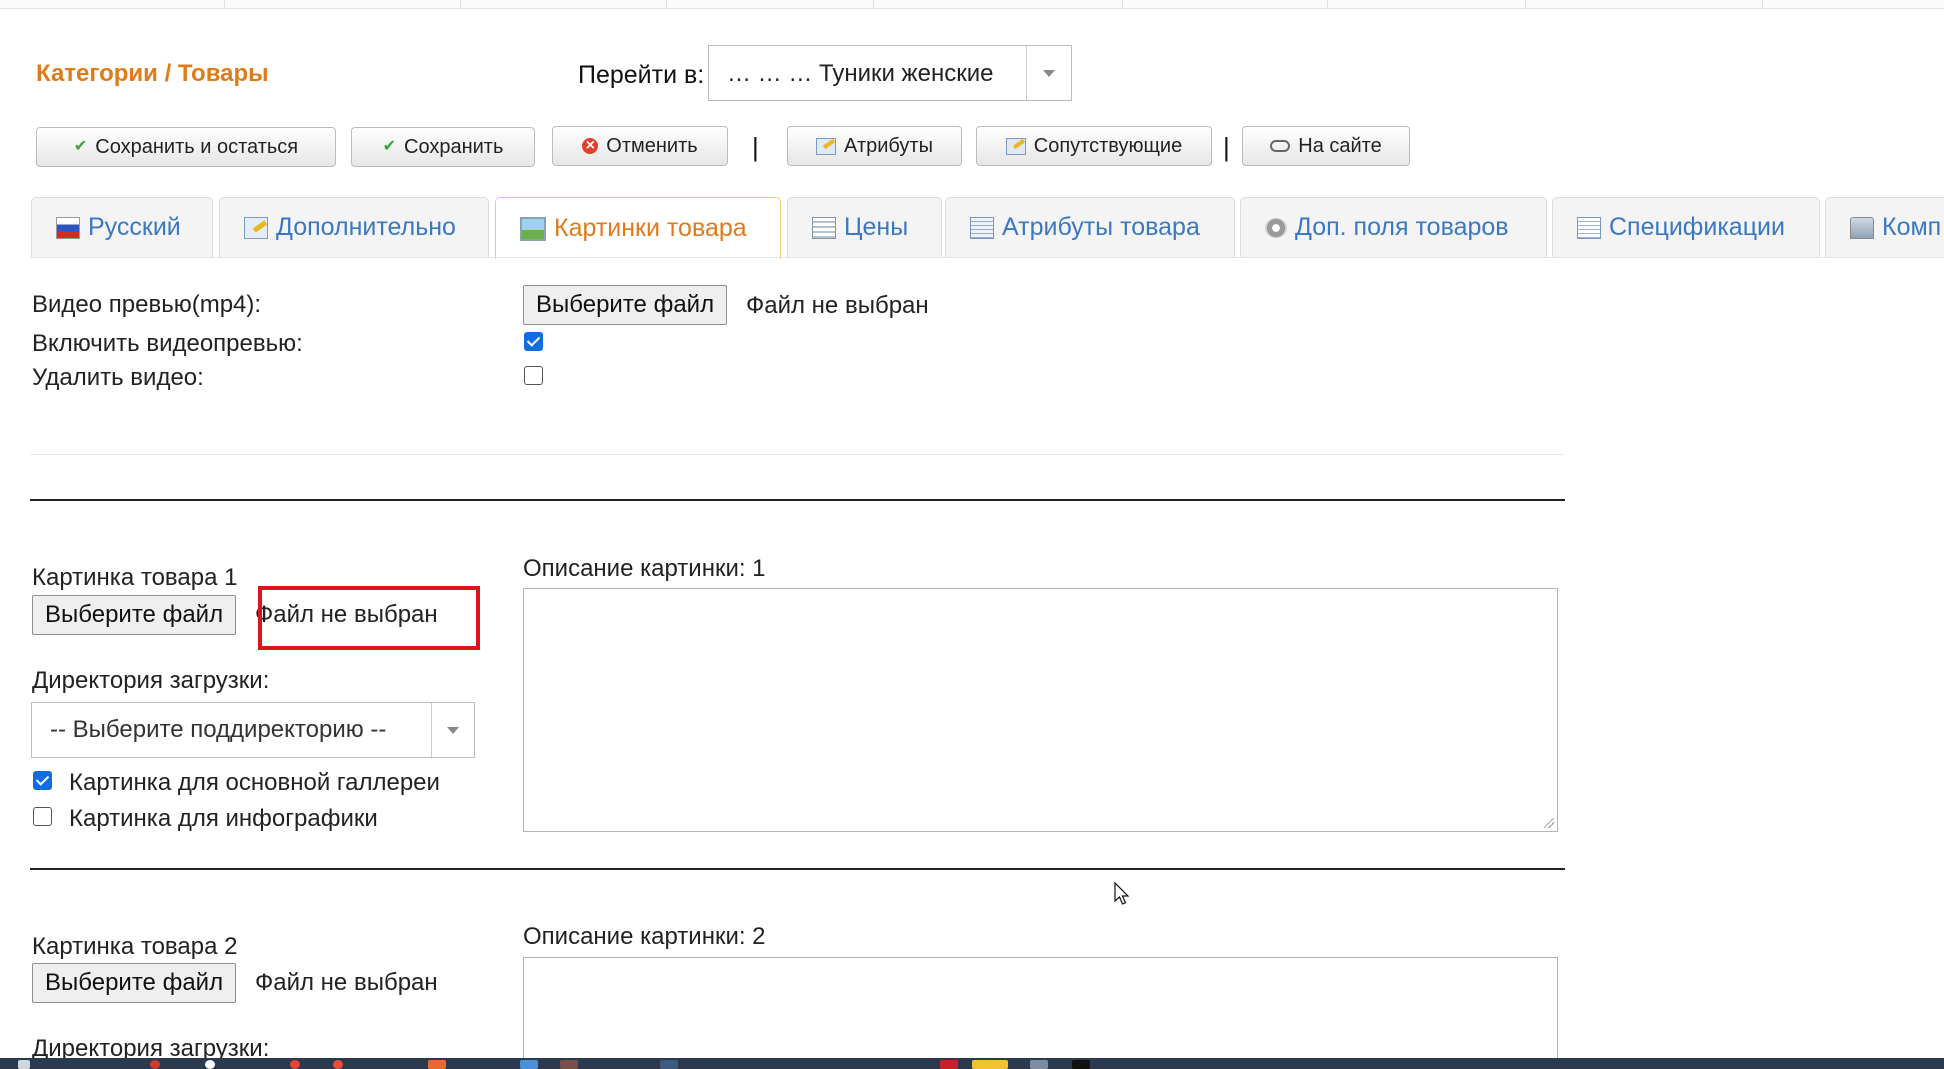 Image resolution: width=1944 pixels, height=1069 pixels. What do you see at coordinates (824, 227) in the screenshot?
I see `calculator-icon` at bounding box center [824, 227].